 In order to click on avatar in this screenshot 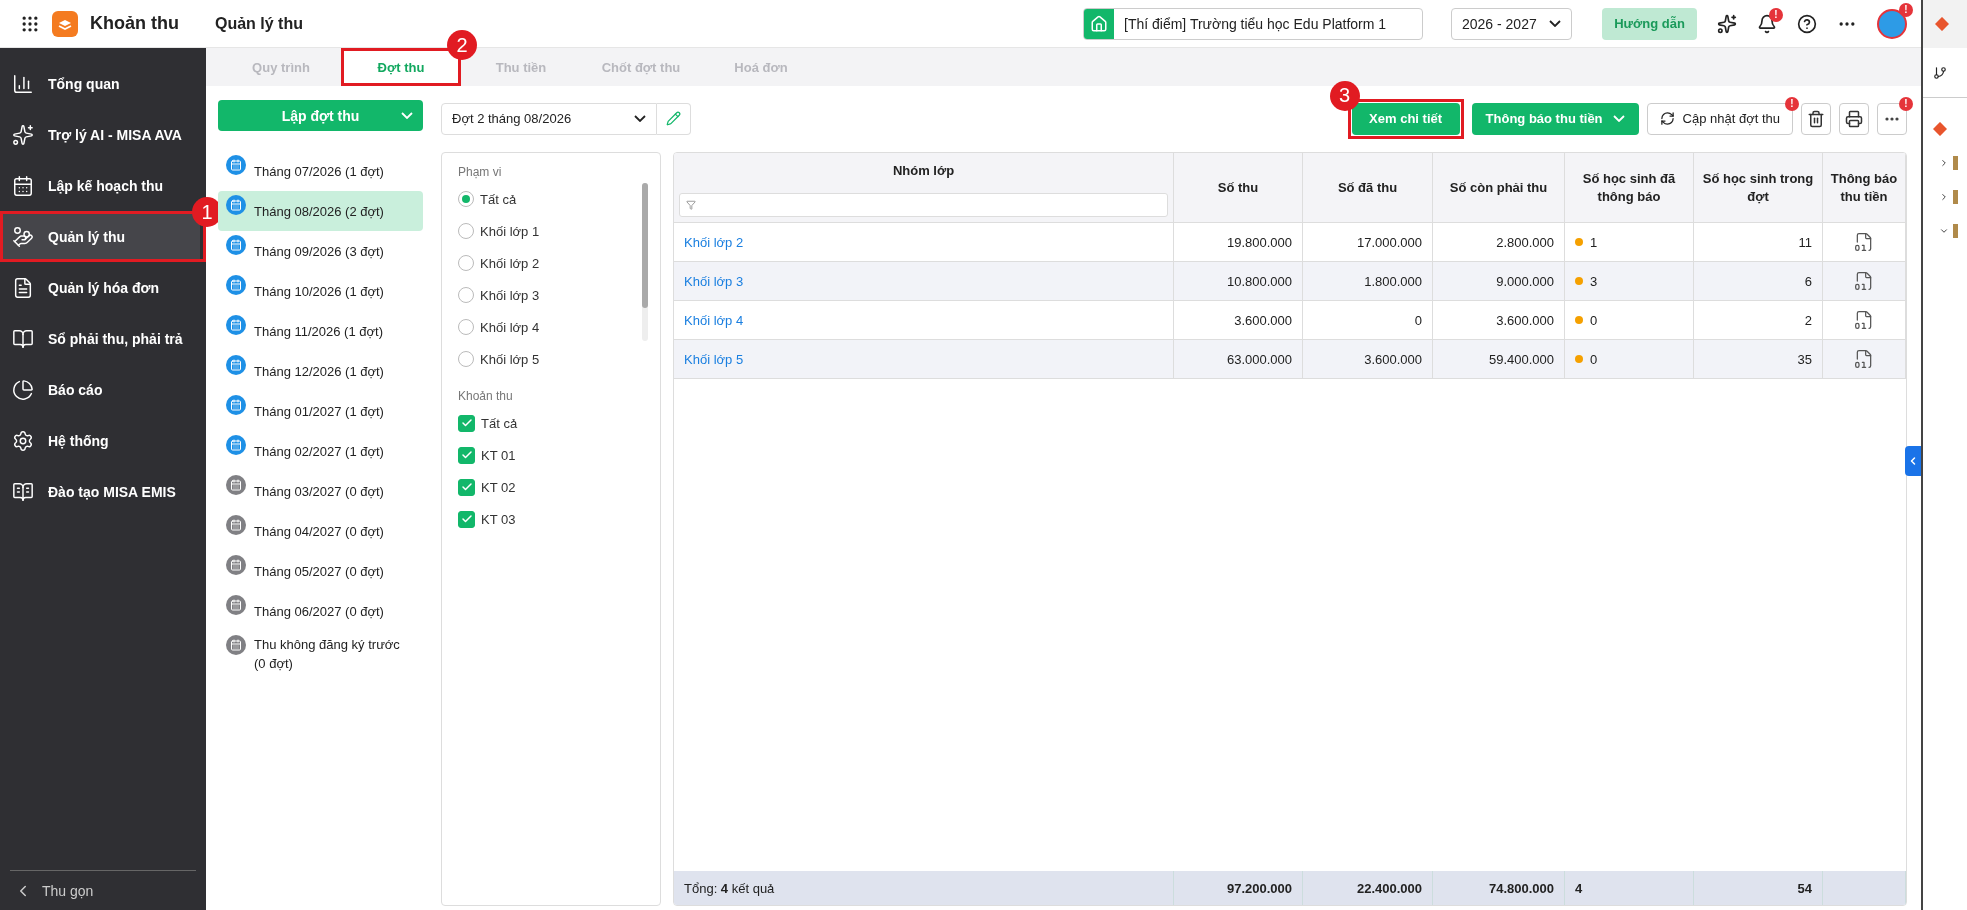, I will do `click(1892, 23)`.